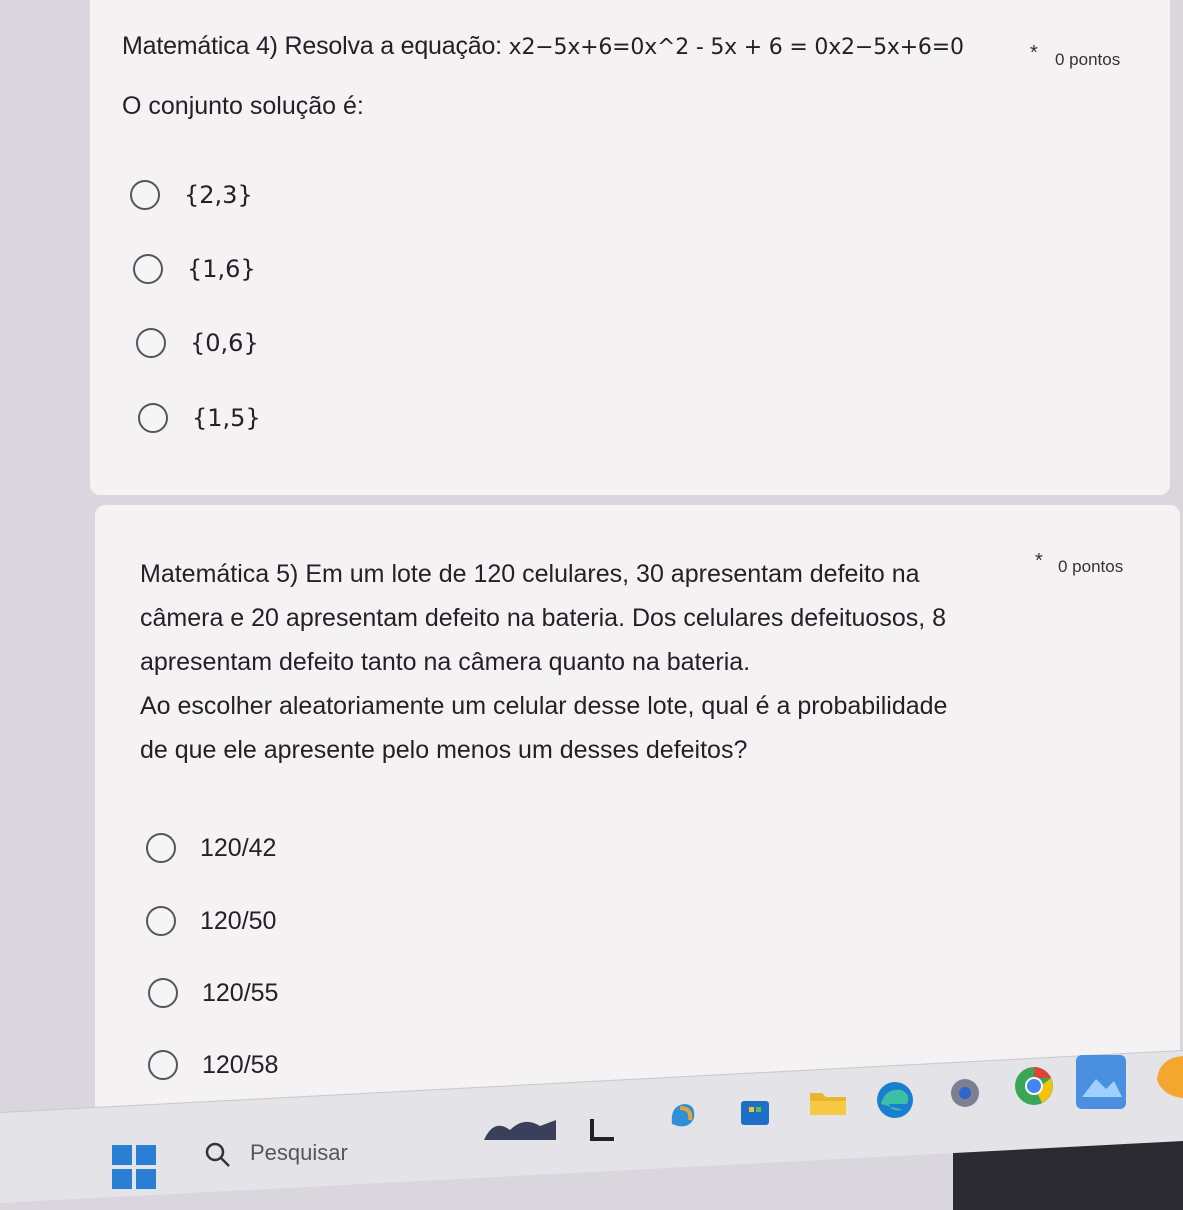 The image size is (1183, 1210). I want to click on question-4-title-text: Matemática 4) Resolva a equação:, so click(315, 46).